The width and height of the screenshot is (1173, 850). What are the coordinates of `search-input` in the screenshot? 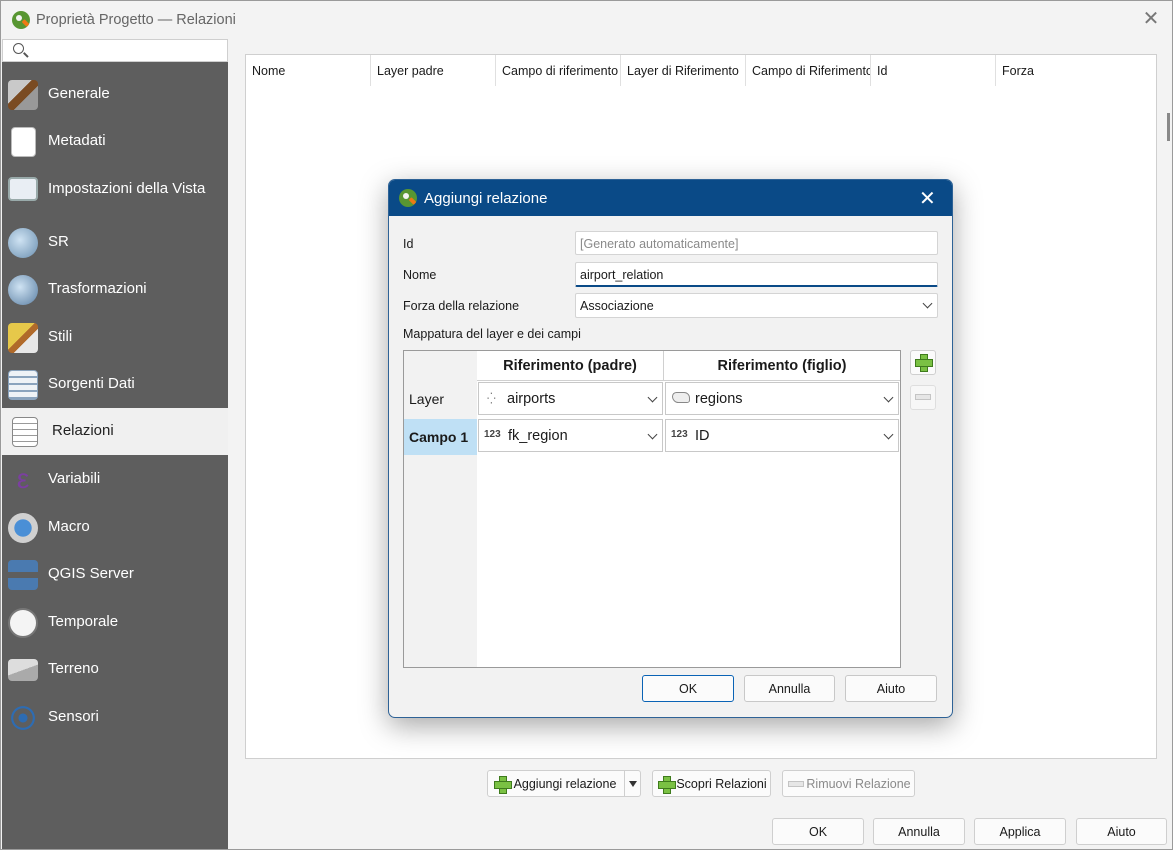 It's located at (115, 50).